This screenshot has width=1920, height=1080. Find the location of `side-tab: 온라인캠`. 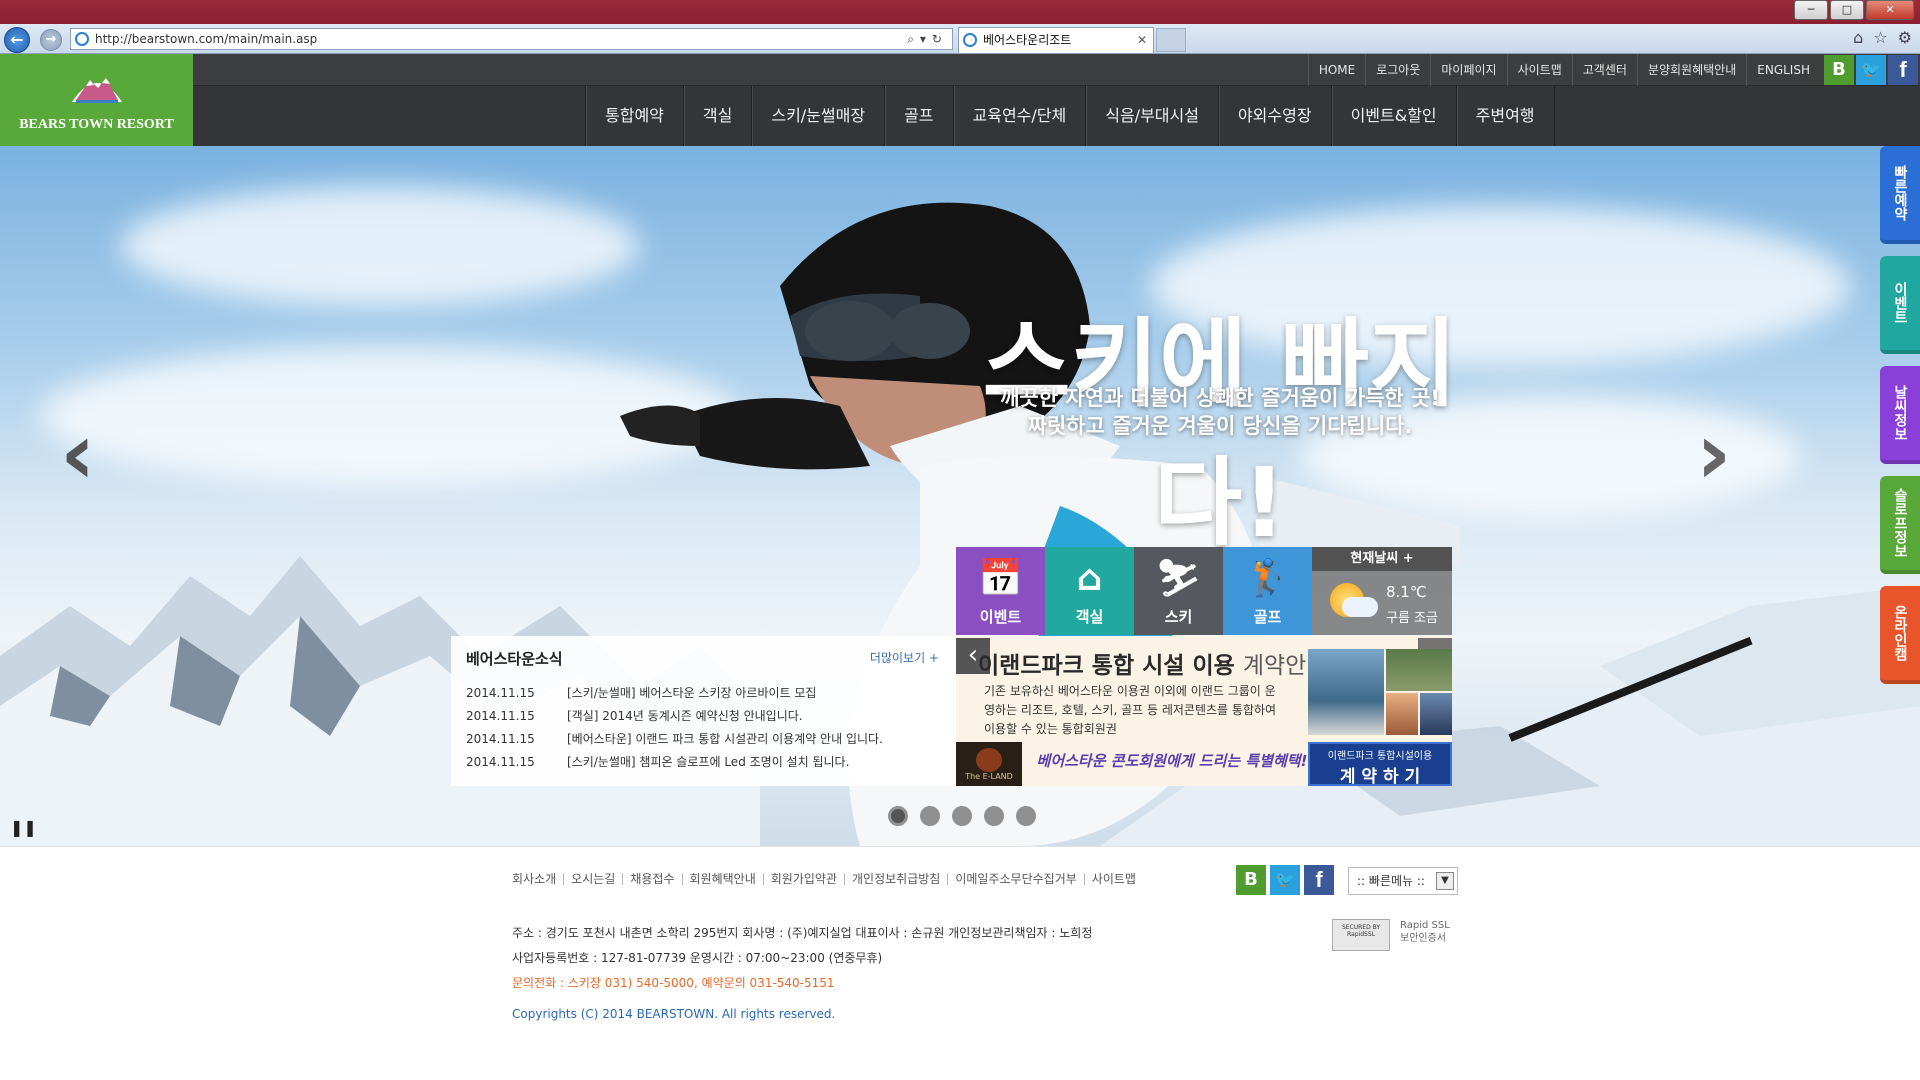

side-tab: 온라인캠 is located at coordinates (1900, 635).